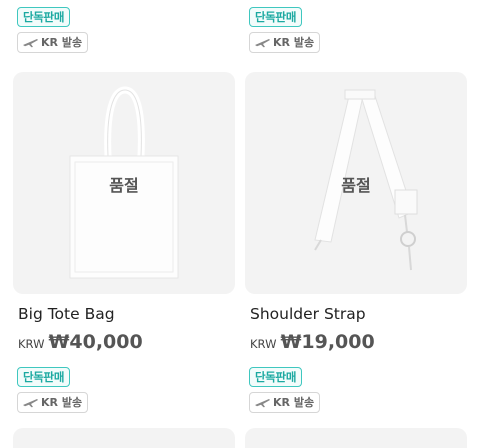 This screenshot has height=448, width=480. Describe the element at coordinates (66, 314) in the screenshot. I see `product-name: Big Tote Bag` at that location.